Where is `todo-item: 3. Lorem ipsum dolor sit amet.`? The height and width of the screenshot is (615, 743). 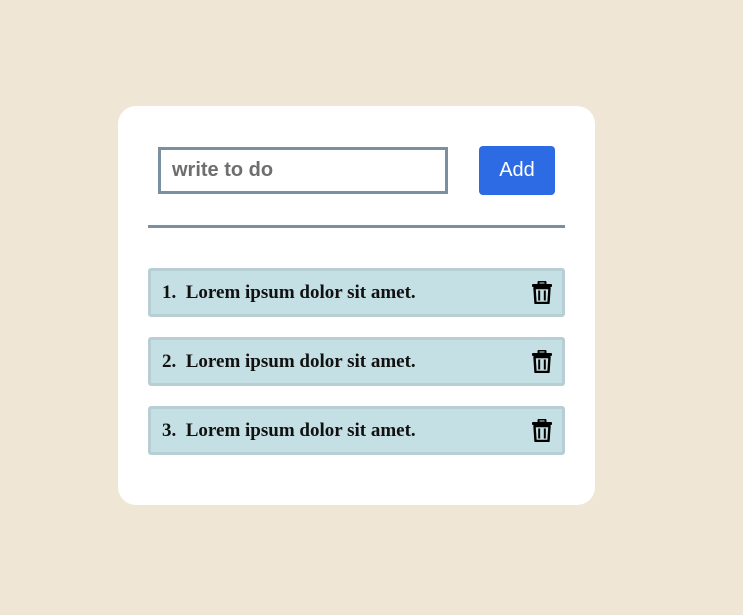
todo-item: 3. Lorem ipsum dolor sit amet. is located at coordinates (356, 430).